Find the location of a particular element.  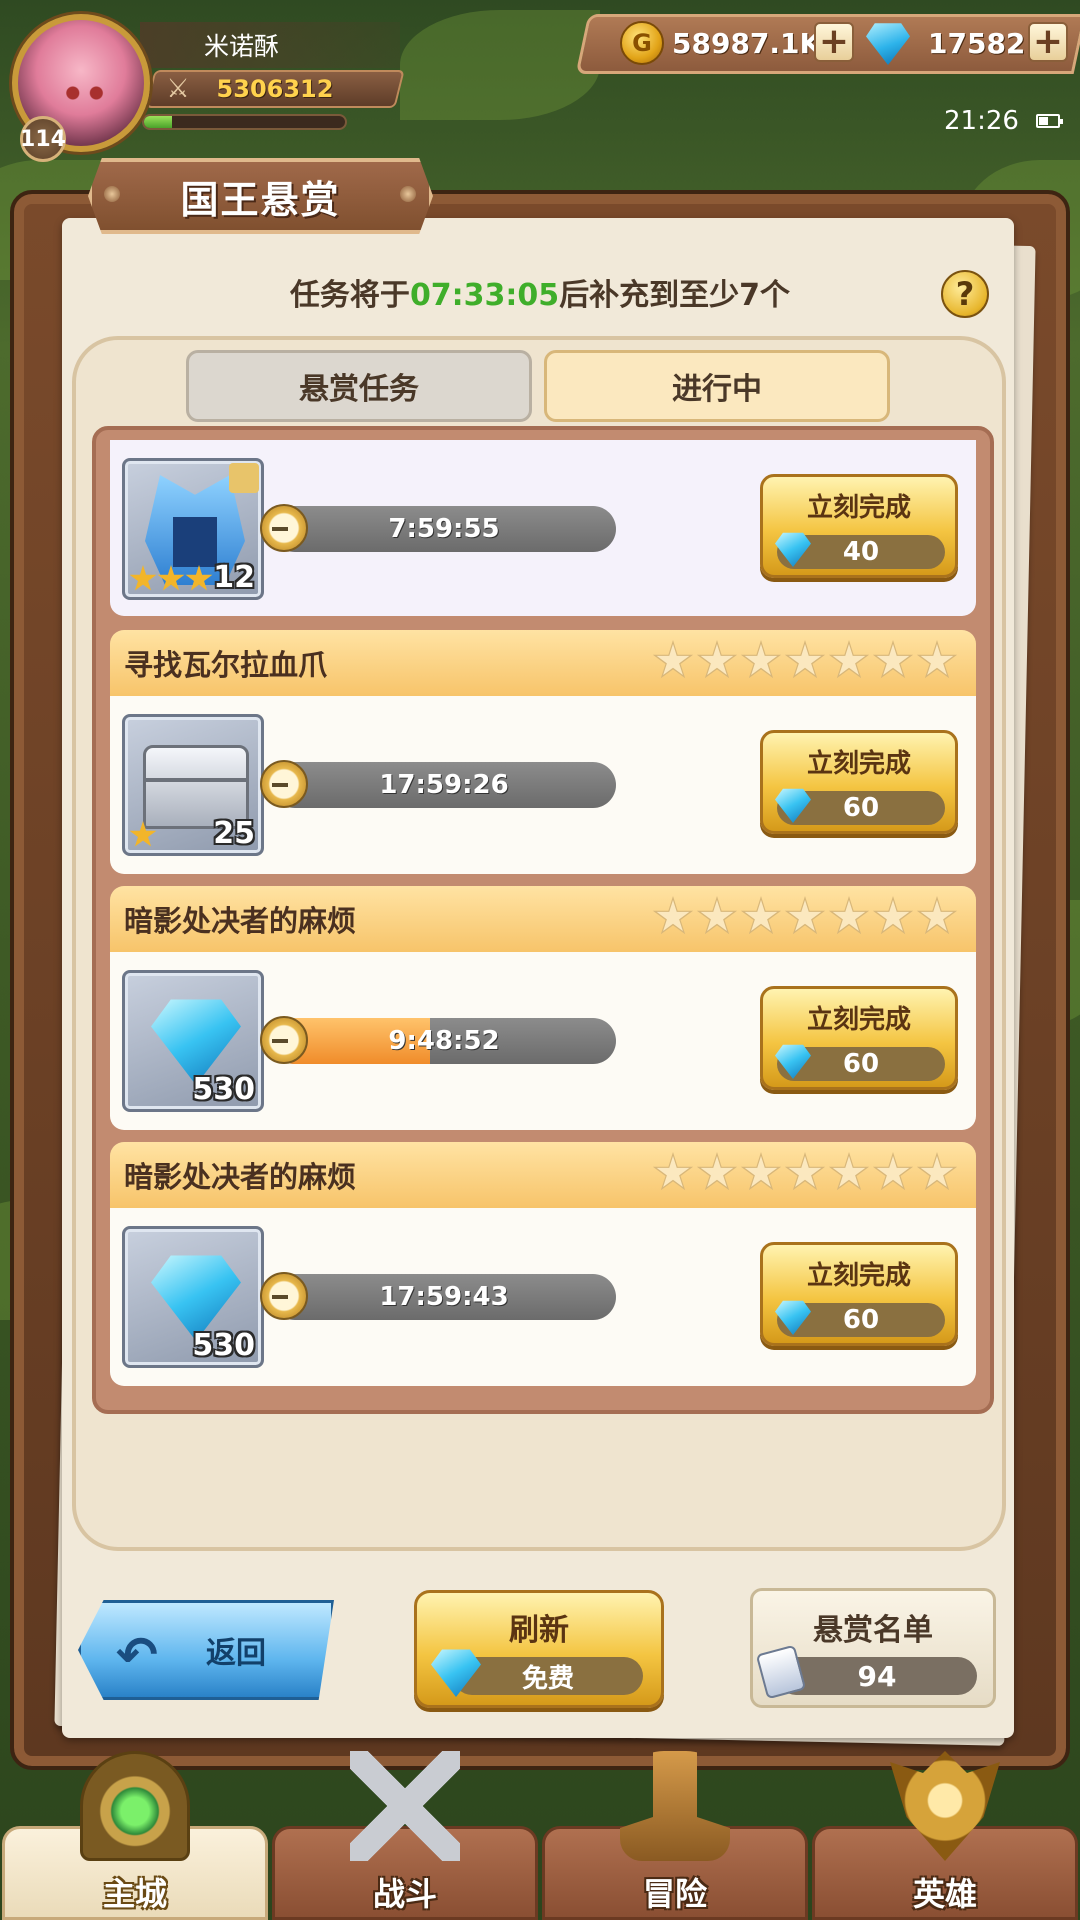

nav-heroes: 英雄 is located at coordinates (945, 1835).